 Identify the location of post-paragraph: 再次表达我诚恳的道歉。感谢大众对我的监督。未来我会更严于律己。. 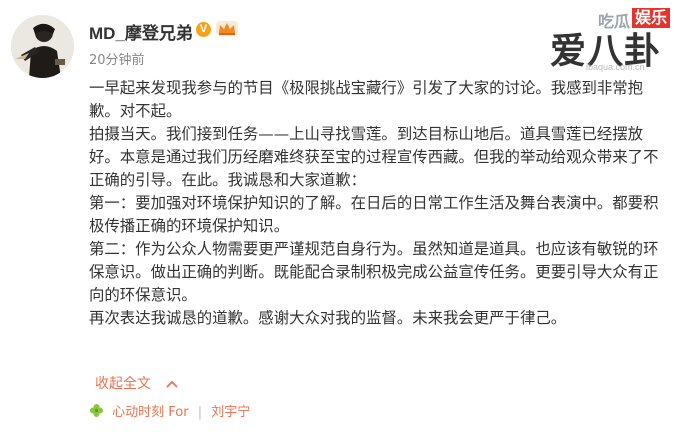
(328, 318).